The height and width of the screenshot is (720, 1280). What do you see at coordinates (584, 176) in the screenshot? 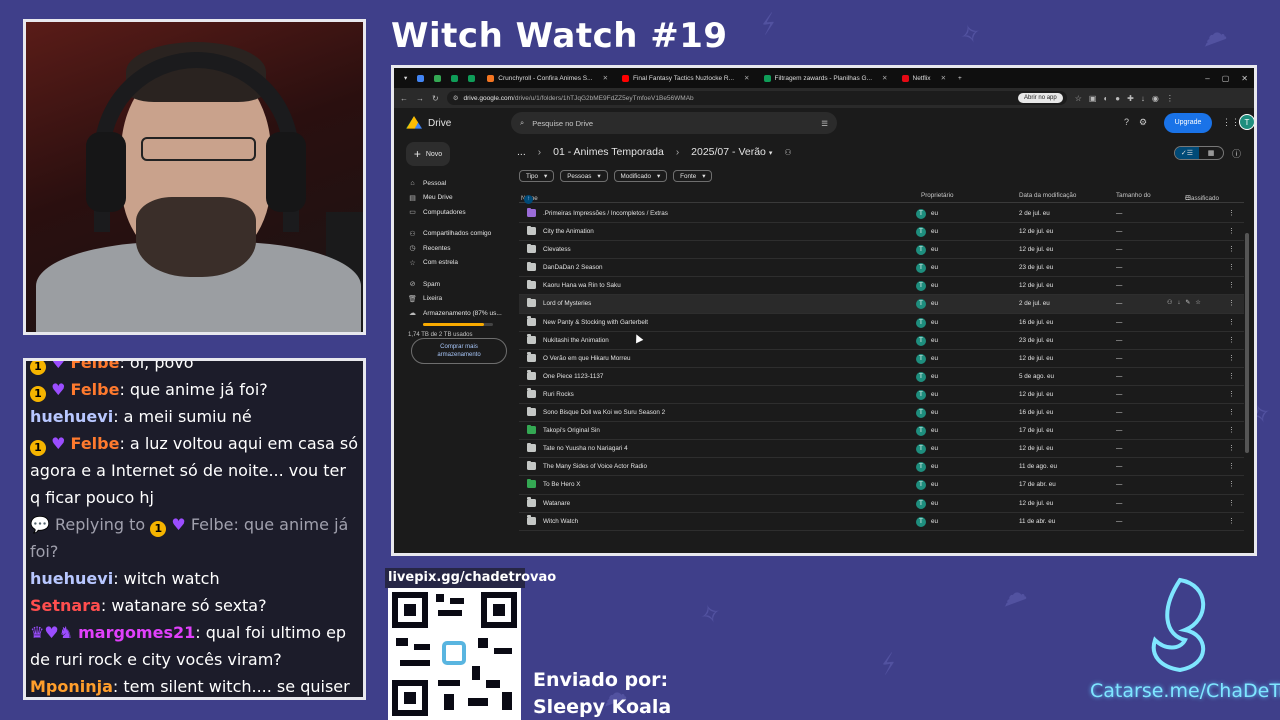
I see `filter-pessoas: Pessoas ▾` at bounding box center [584, 176].